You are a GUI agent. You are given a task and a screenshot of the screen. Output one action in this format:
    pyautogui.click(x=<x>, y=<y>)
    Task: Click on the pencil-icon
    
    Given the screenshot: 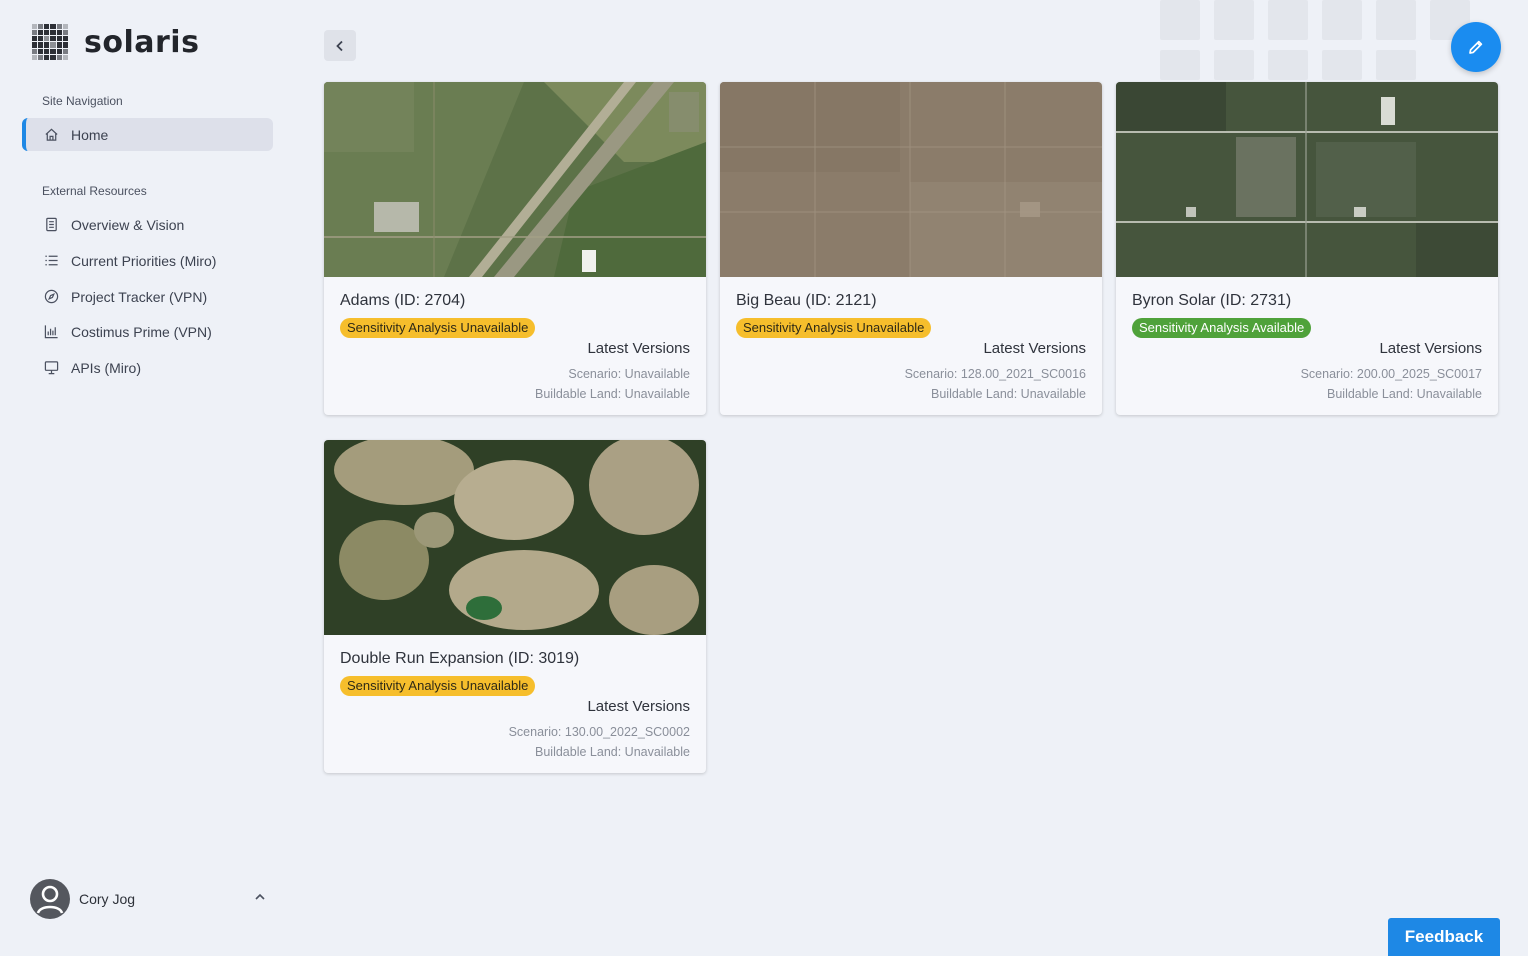 What is the action you would take?
    pyautogui.click(x=1476, y=47)
    